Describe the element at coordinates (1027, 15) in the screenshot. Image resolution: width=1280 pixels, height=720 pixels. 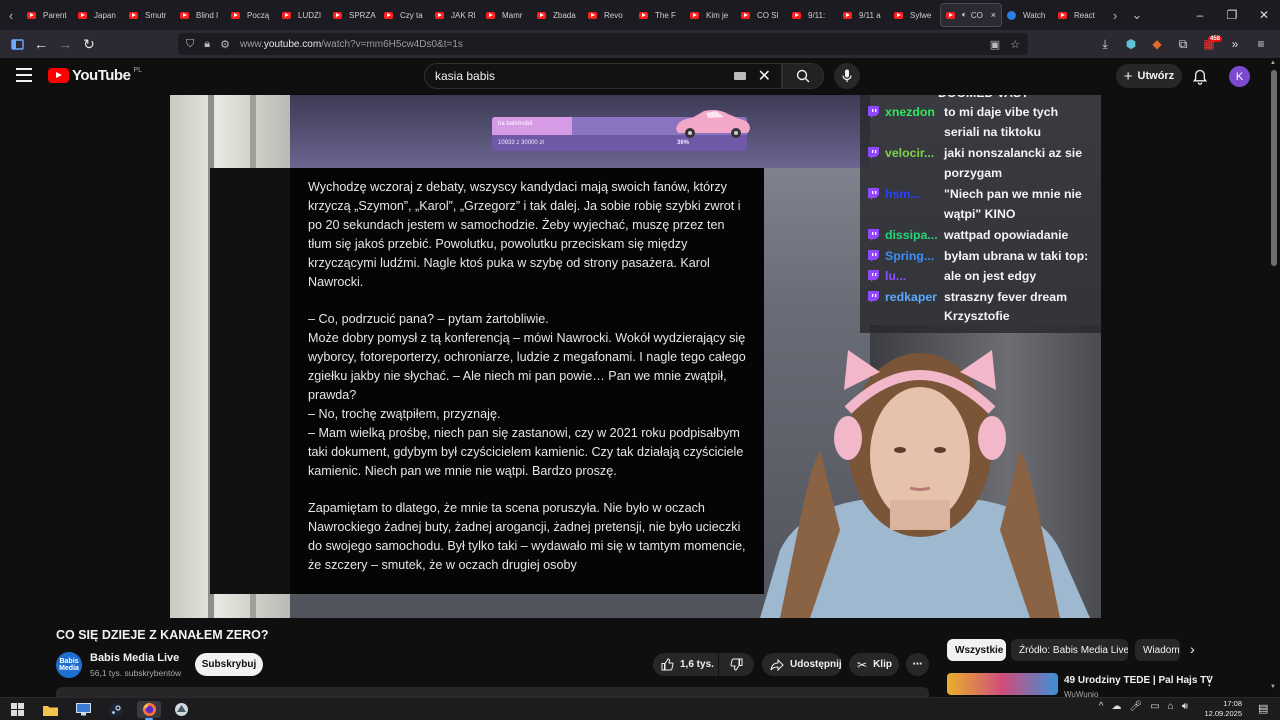
I see `browser-tab: Watch` at that location.